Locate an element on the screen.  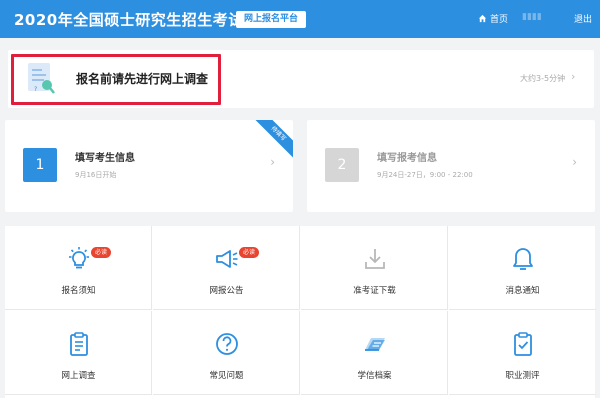
grid-item-faq: 常见问题 is located at coordinates (226, 353).